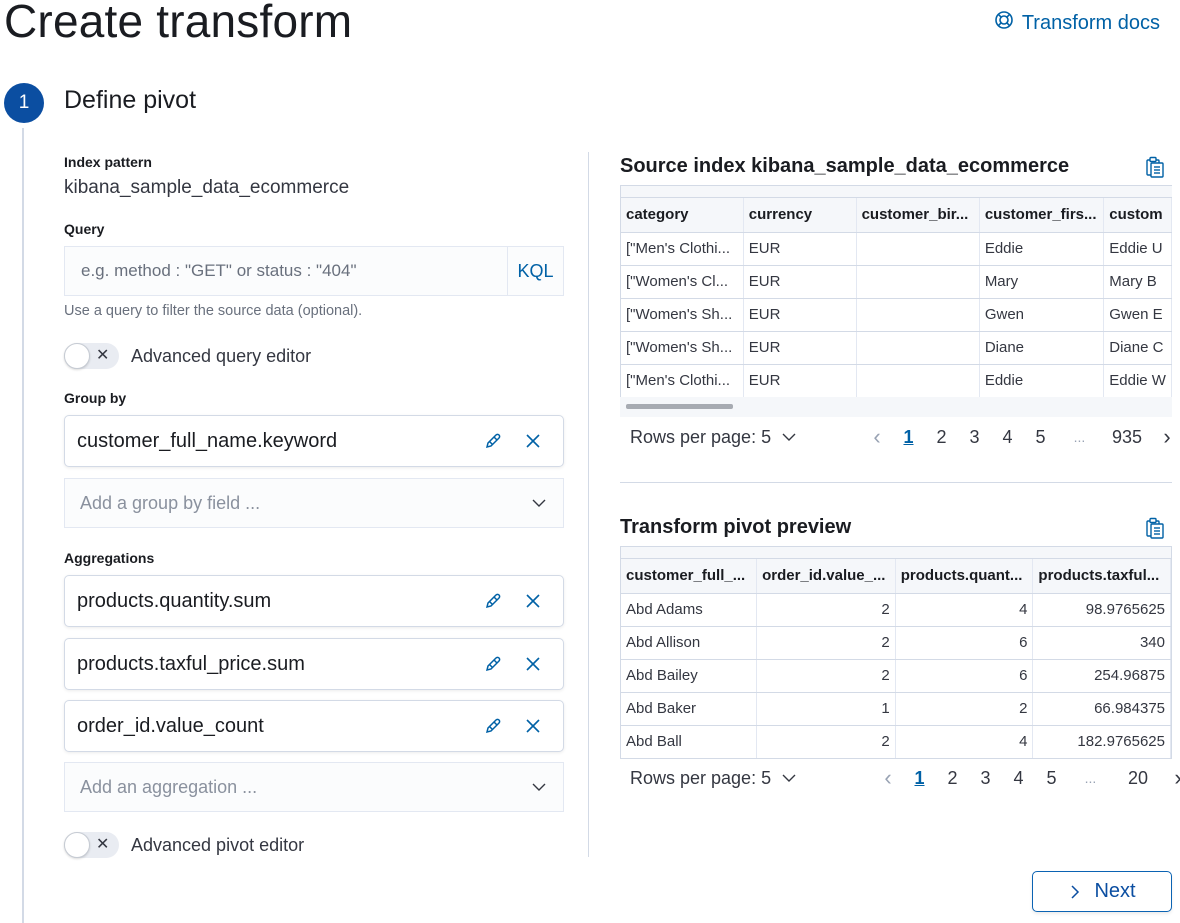 This screenshot has width=1180, height=923. I want to click on transform-docs-link: Transform docs, so click(1077, 23).